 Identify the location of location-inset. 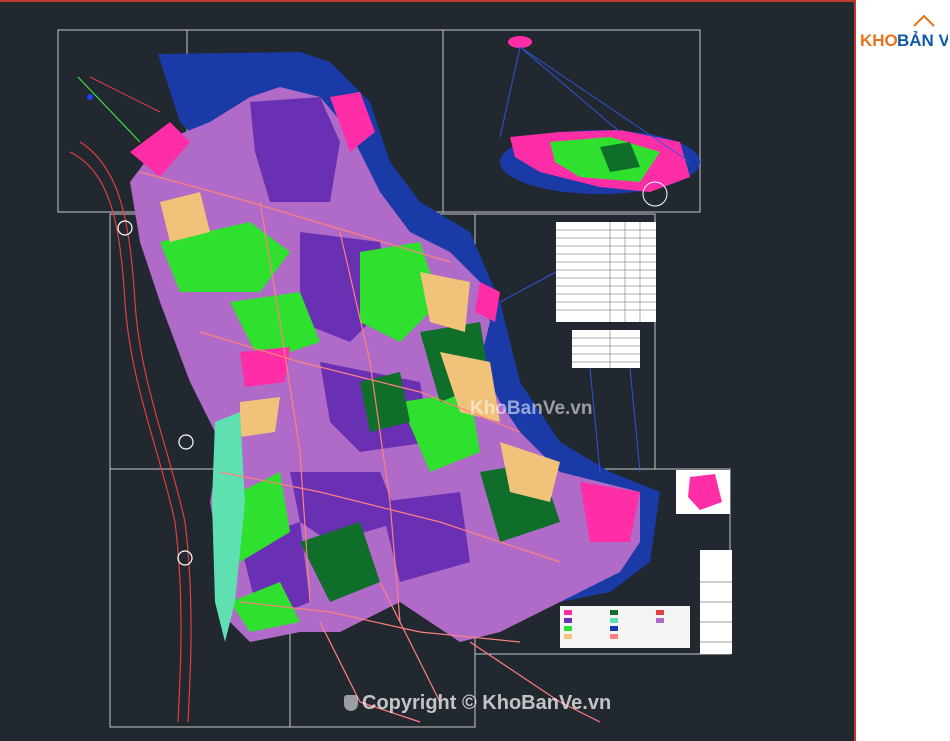
(703, 492).